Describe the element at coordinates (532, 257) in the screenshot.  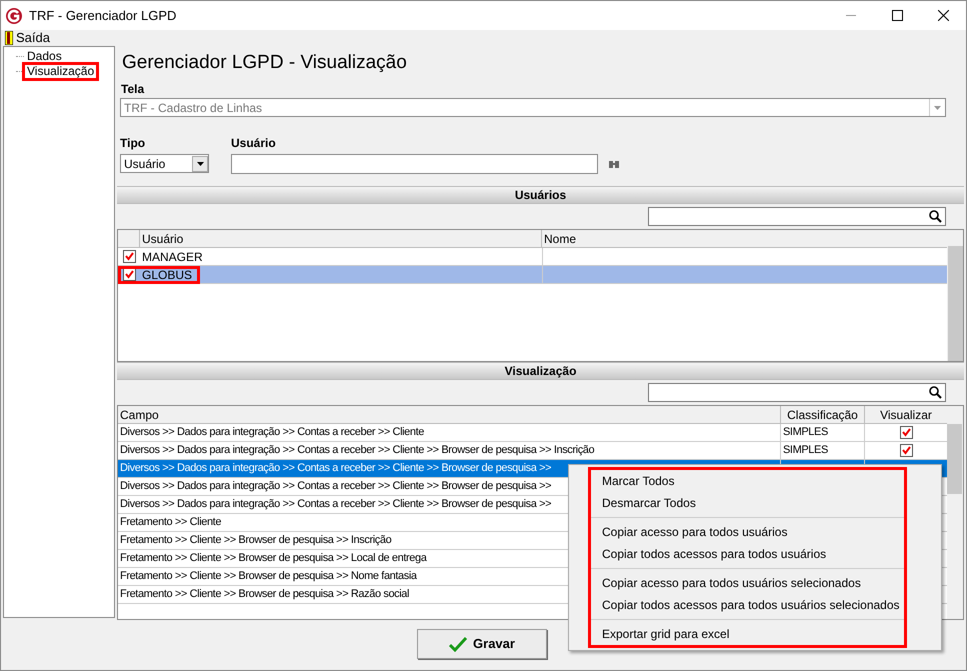
I see `user-row: MANAGER` at that location.